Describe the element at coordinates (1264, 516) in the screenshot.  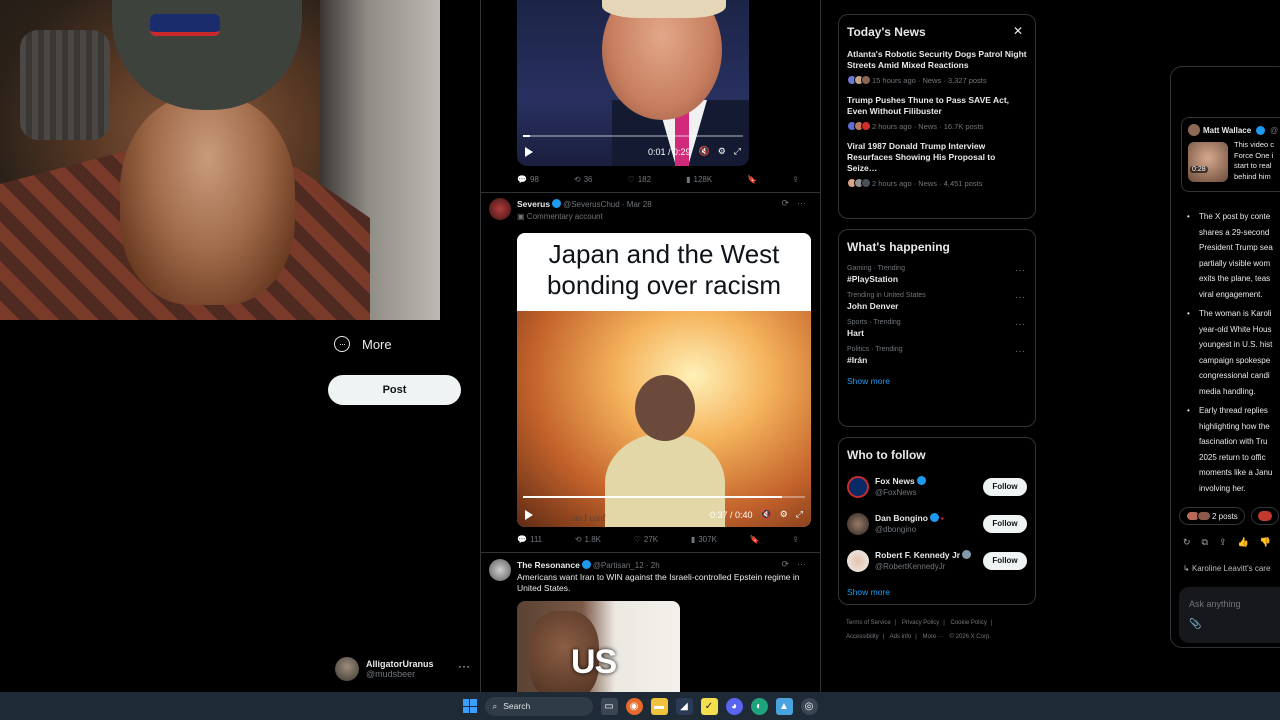
I see `sources-chip` at that location.